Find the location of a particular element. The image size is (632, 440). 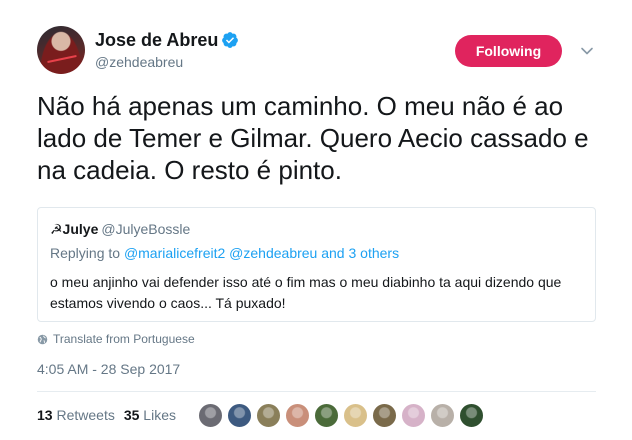

tweet-stats: 13 Retweets 35 Likes is located at coordinates (106, 415).